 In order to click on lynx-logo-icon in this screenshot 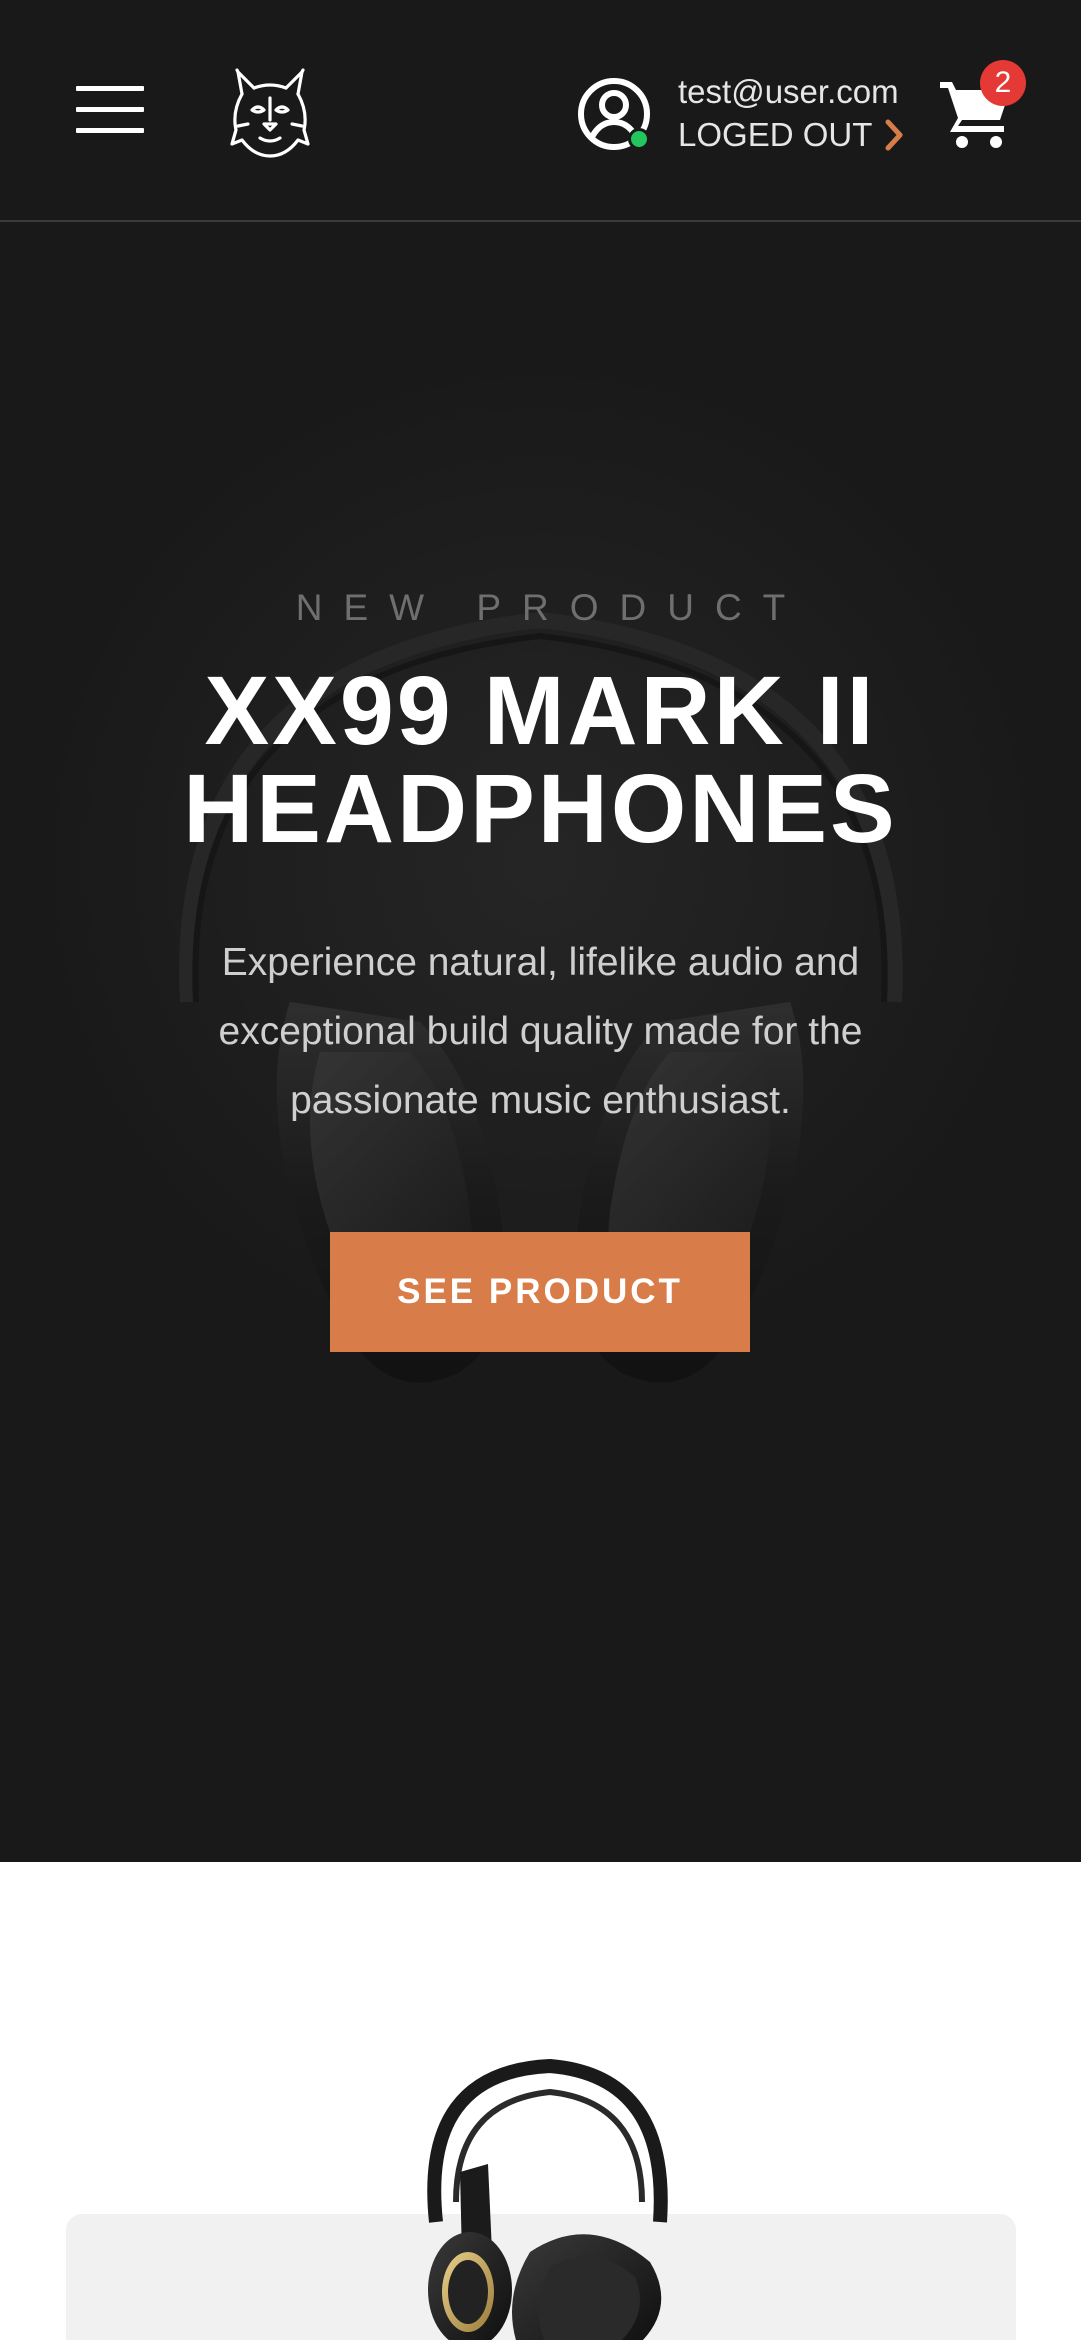, I will do `click(270, 113)`.